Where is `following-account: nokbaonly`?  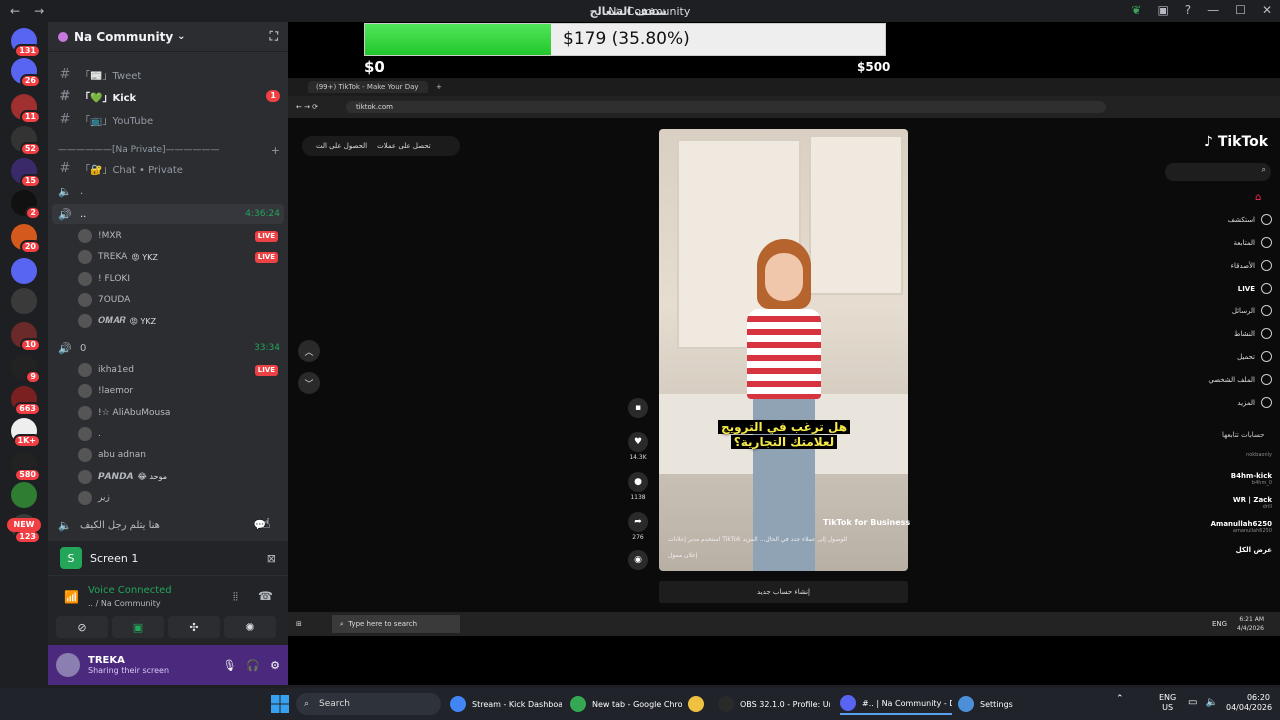 following-account: nokbaonly is located at coordinates (1226, 455).